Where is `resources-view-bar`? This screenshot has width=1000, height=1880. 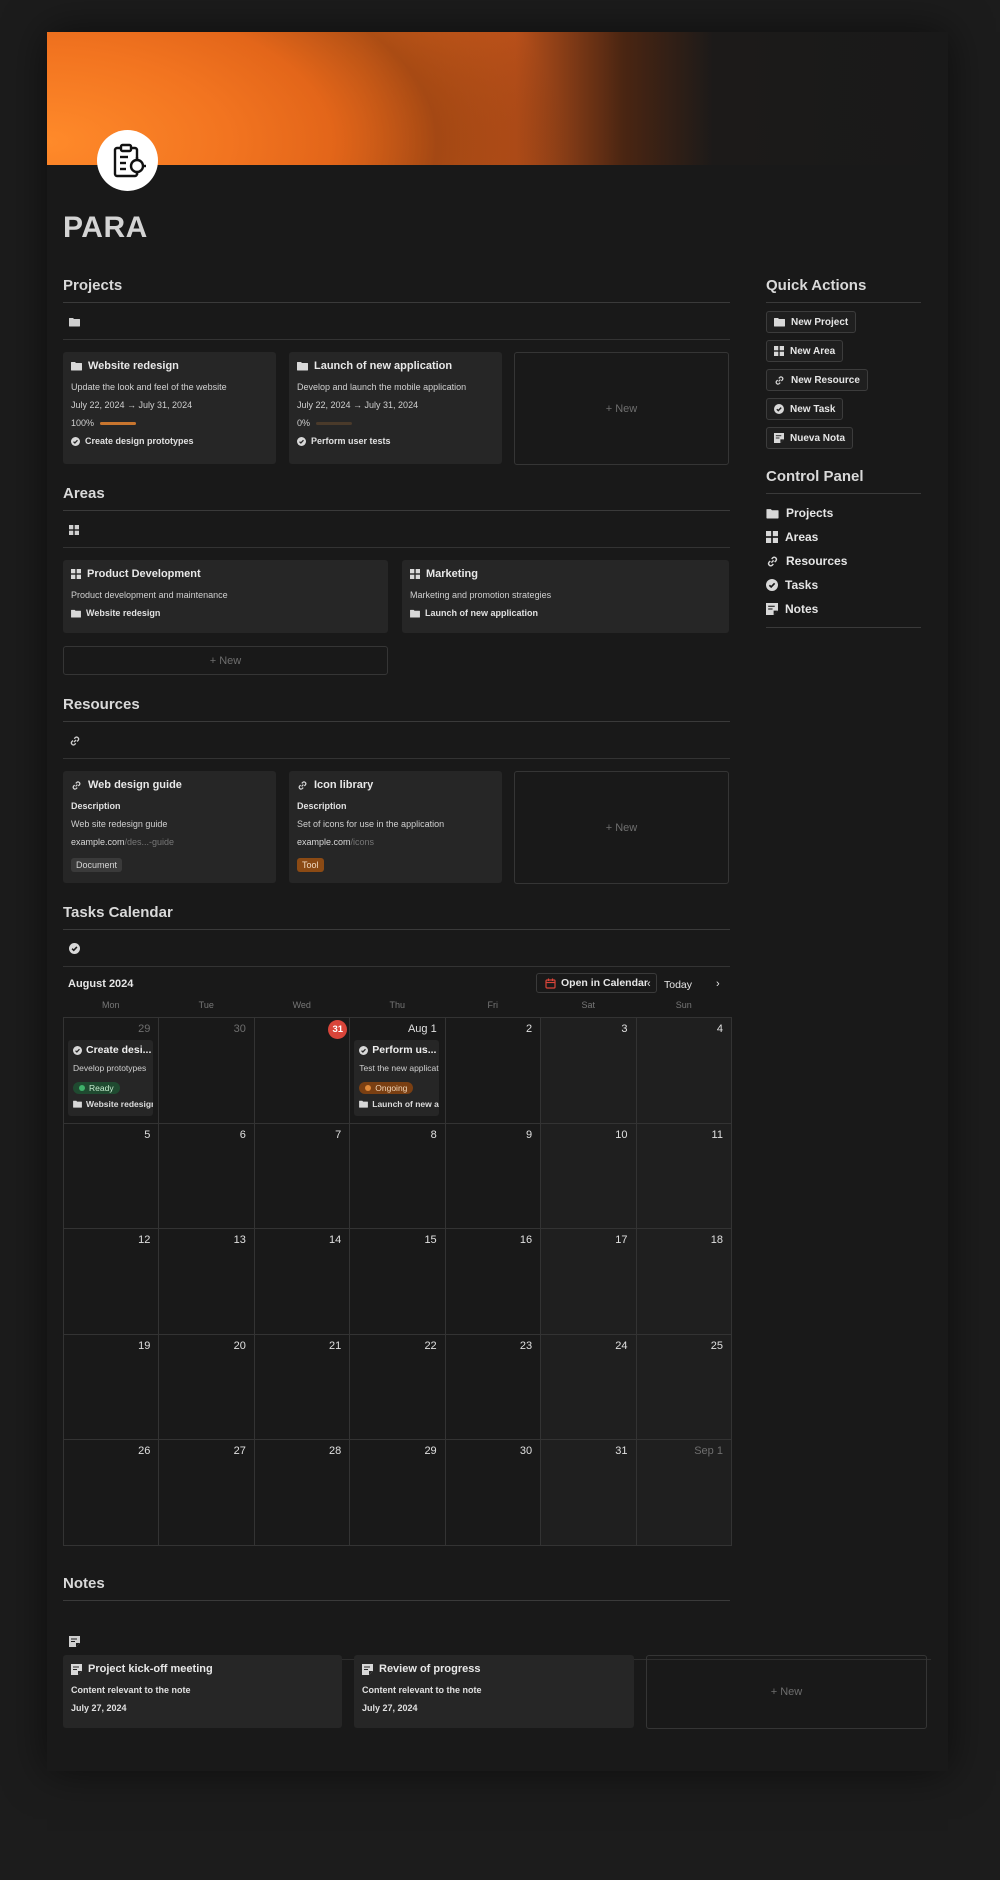 resources-view-bar is located at coordinates (396, 741).